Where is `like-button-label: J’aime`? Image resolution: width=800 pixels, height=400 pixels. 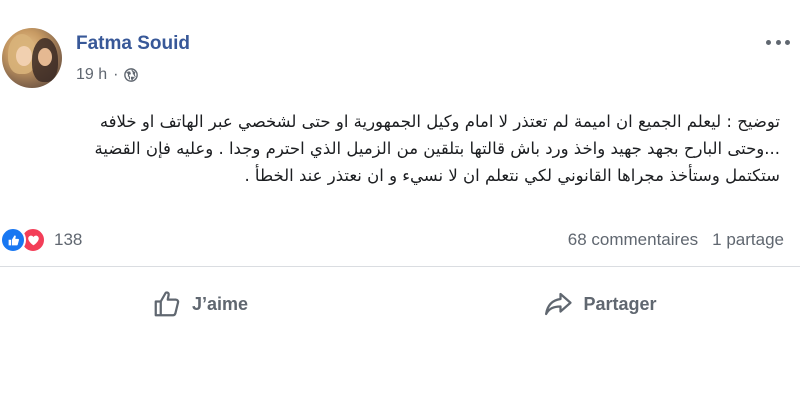
like-button-label: J’aime is located at coordinates (220, 303).